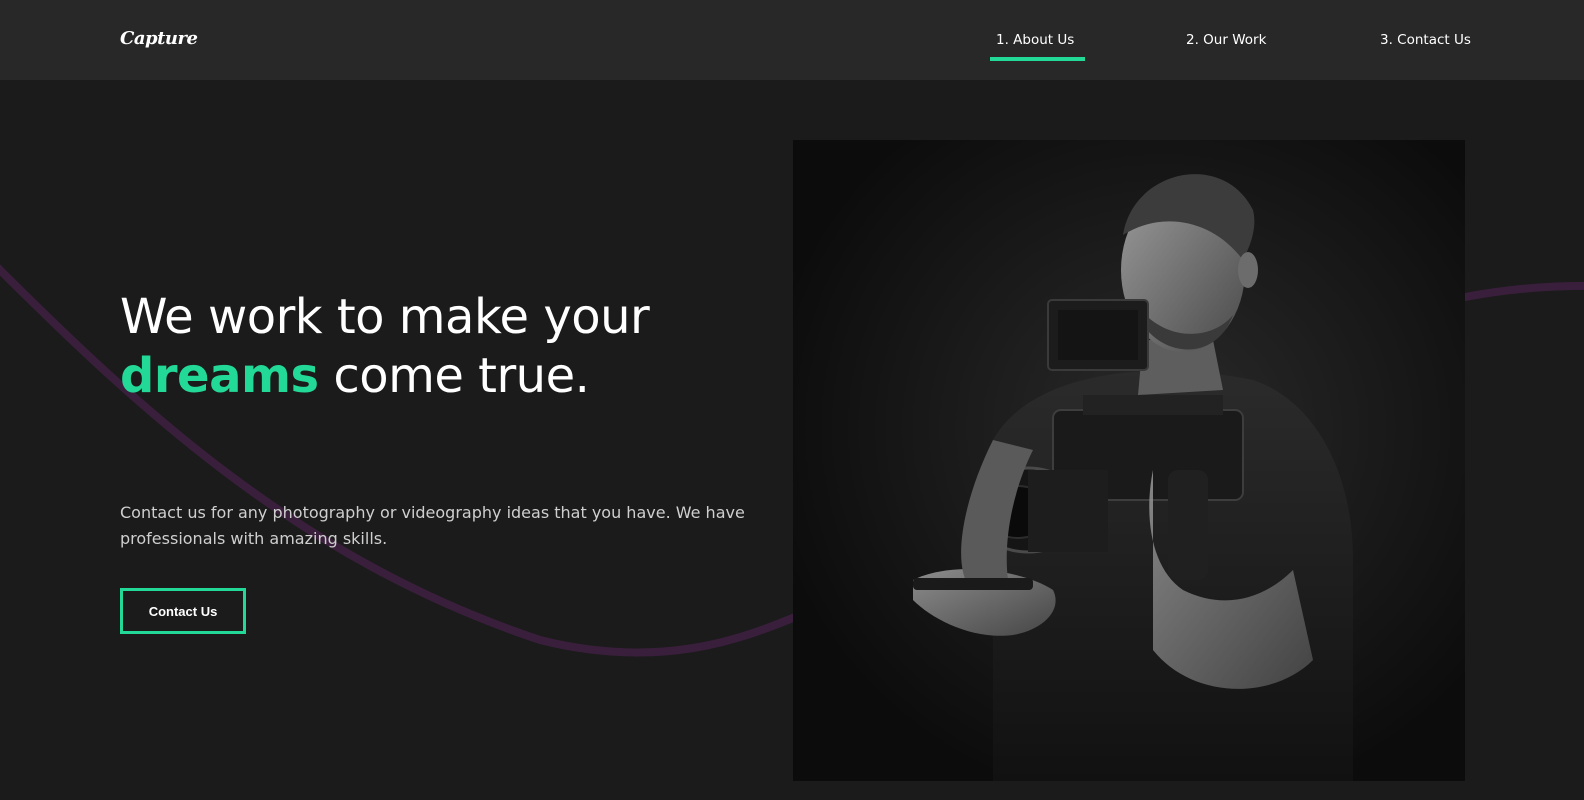 This screenshot has width=1584, height=800. Describe the element at coordinates (400, 347) in the screenshot. I see `hero-title: We work to make your dreams come true.` at that location.